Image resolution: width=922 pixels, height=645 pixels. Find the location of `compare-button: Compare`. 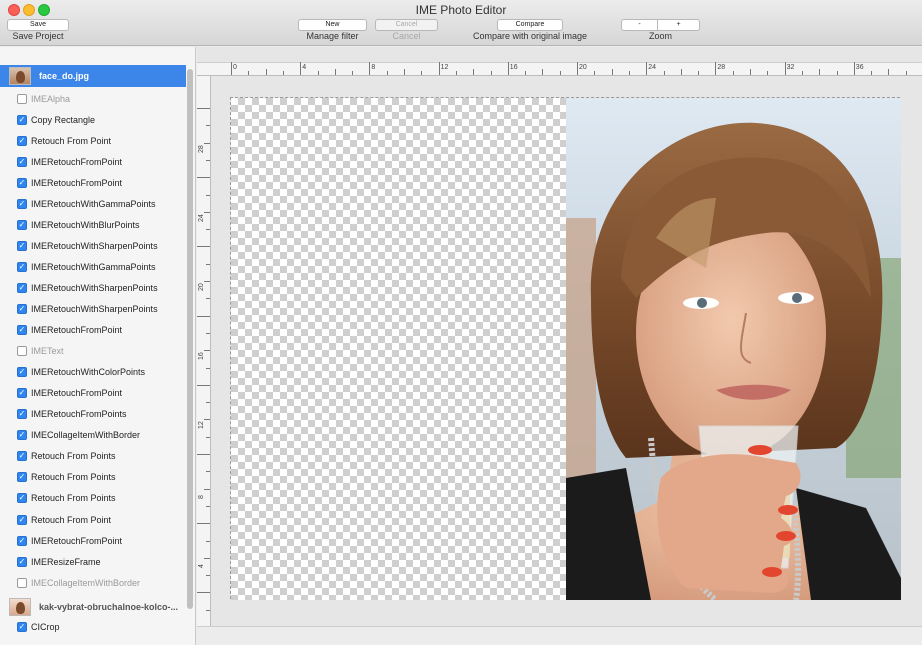

compare-button: Compare is located at coordinates (530, 25).